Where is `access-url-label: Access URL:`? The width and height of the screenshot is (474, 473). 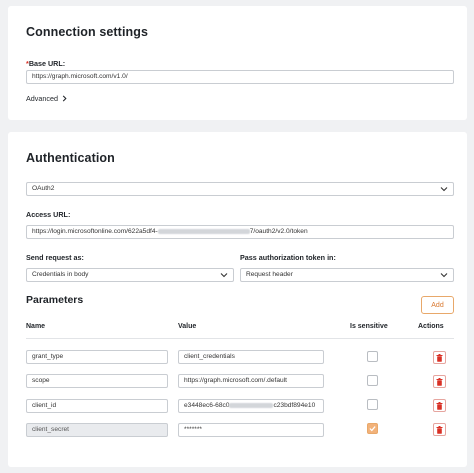
access-url-label: Access URL: is located at coordinates (48, 214).